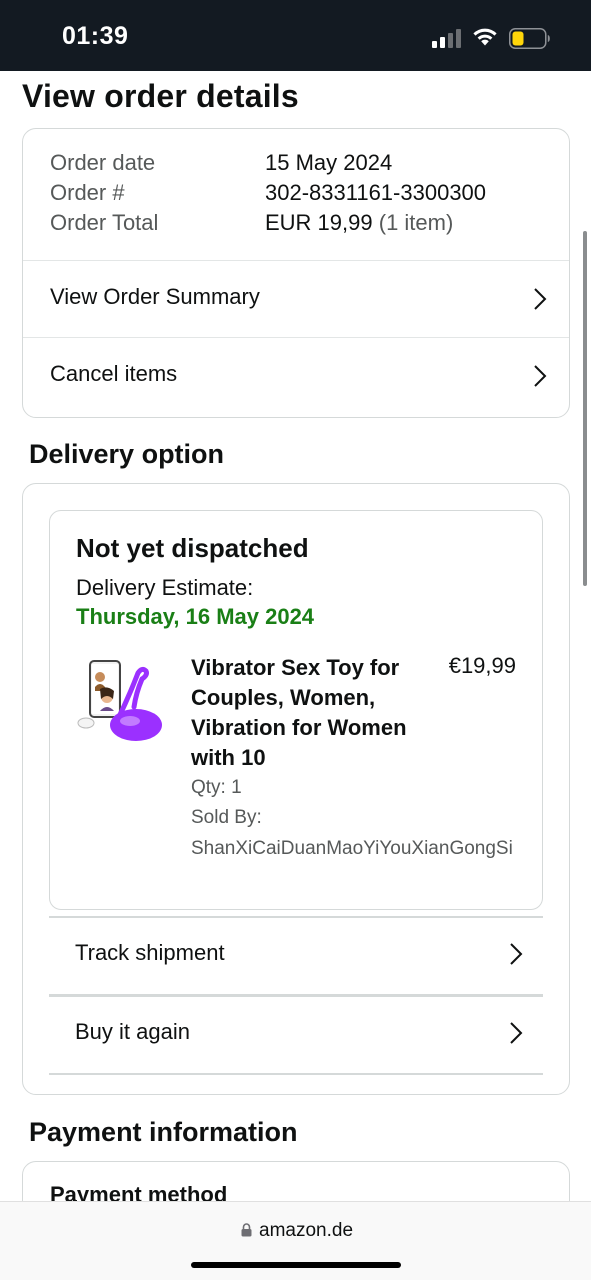 Image resolution: width=591 pixels, height=1280 pixels. I want to click on battery-icon, so click(529, 38).